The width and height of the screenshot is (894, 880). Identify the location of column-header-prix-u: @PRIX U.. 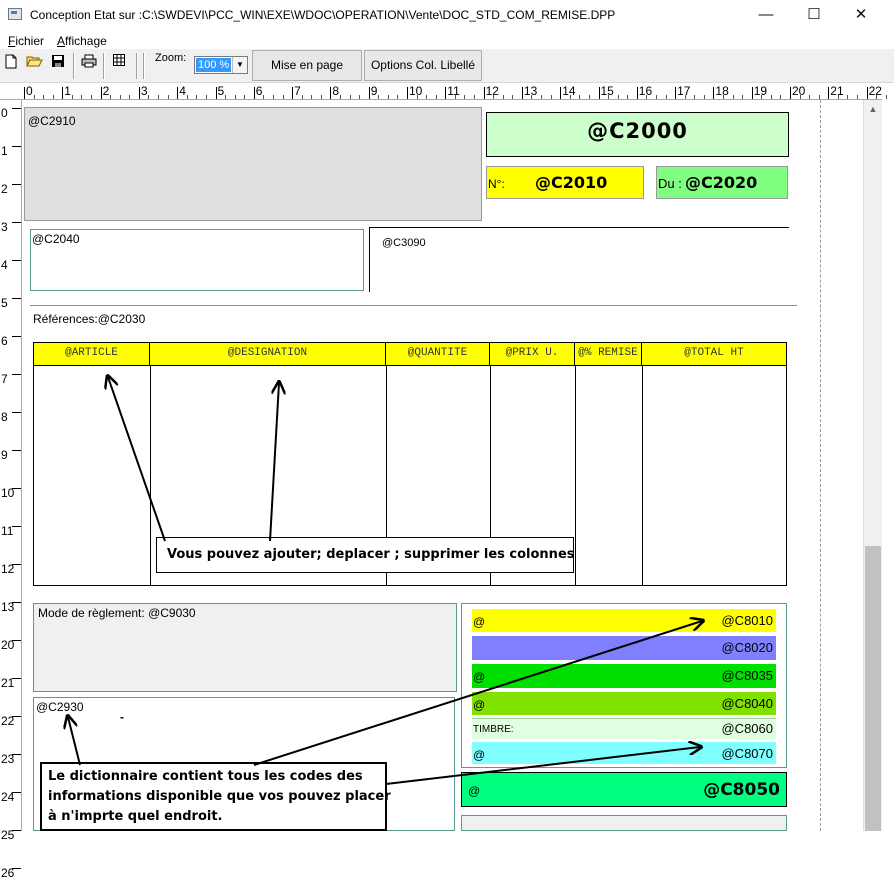
(532, 354).